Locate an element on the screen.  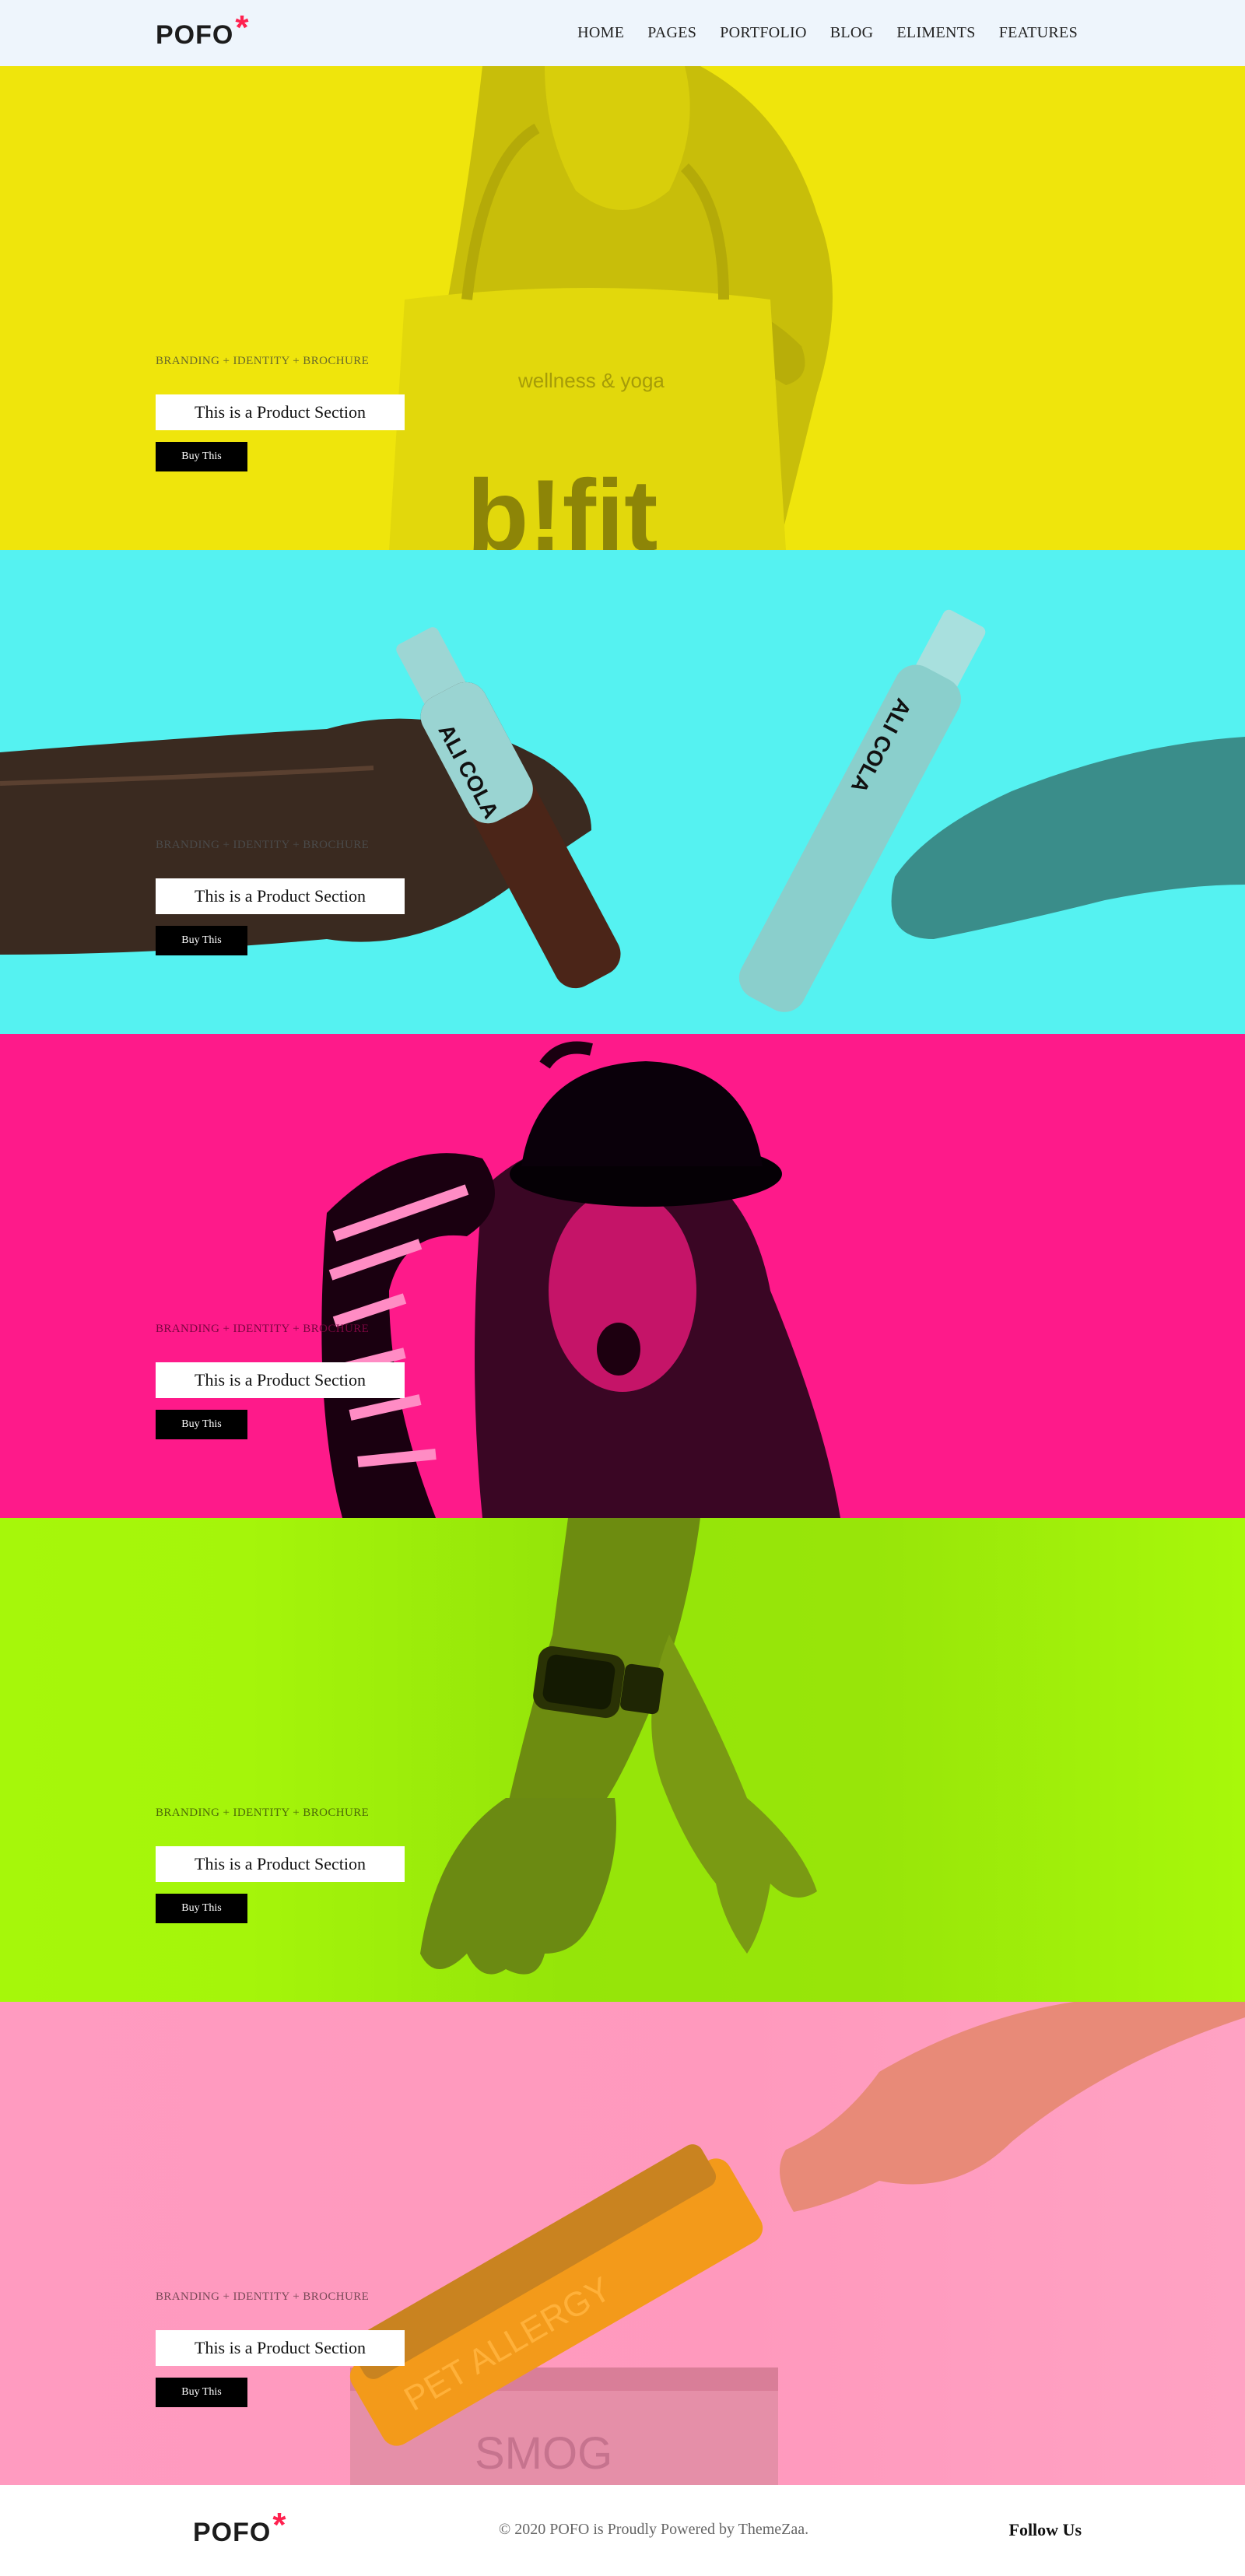
logo-asterisk: * is located at coordinates (242, 28).